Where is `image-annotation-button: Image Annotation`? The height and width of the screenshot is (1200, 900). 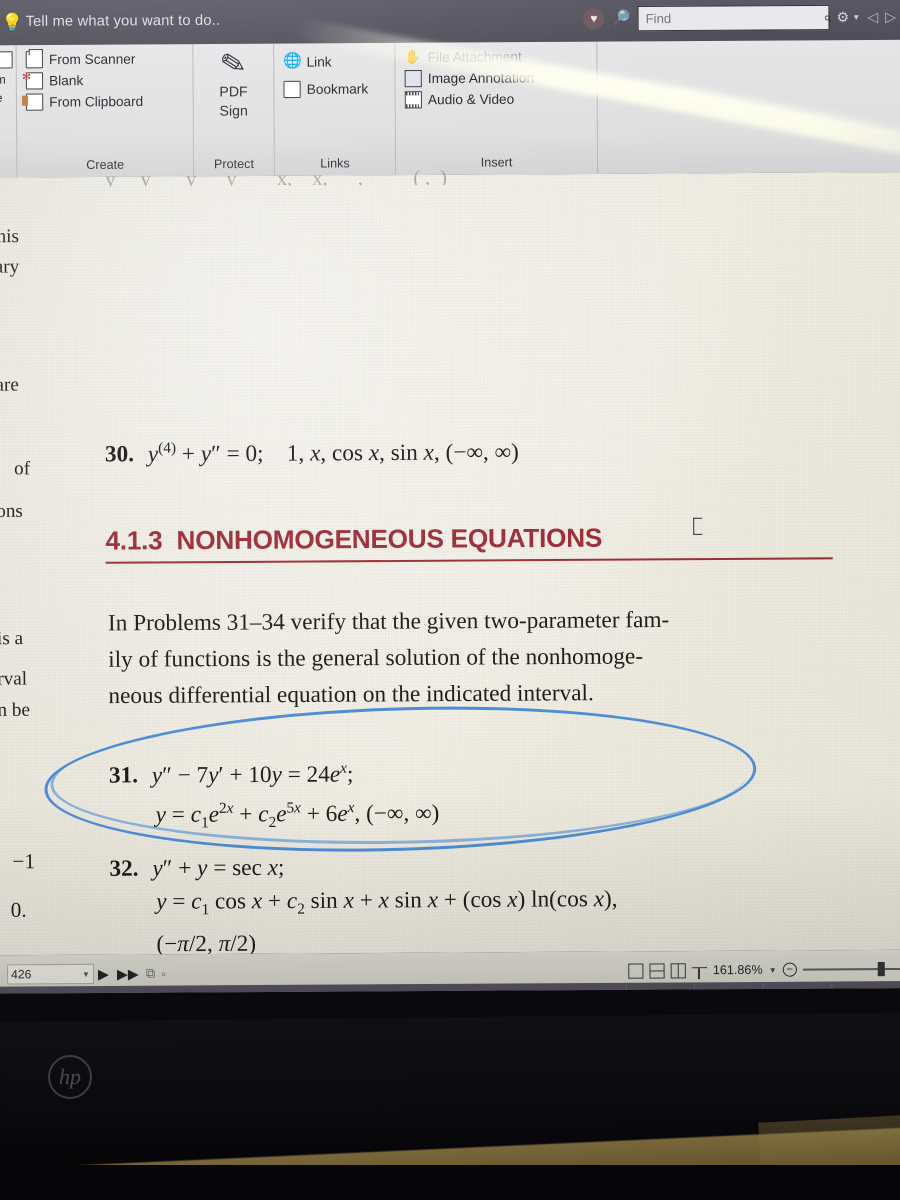
image-annotation-button: Image Annotation is located at coordinates (495, 78).